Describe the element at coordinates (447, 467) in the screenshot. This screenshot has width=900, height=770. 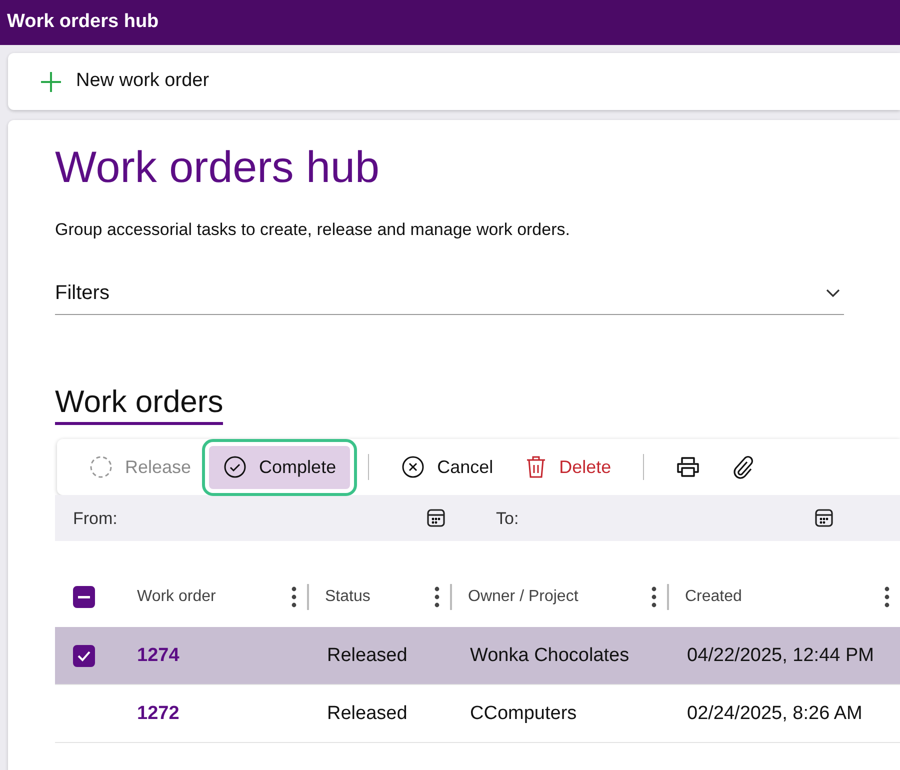
I see `cancel-button: Cancel` at that location.